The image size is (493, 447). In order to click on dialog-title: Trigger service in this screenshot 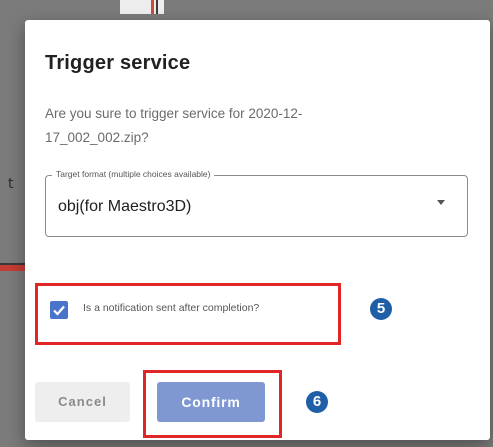, I will do `click(118, 63)`.